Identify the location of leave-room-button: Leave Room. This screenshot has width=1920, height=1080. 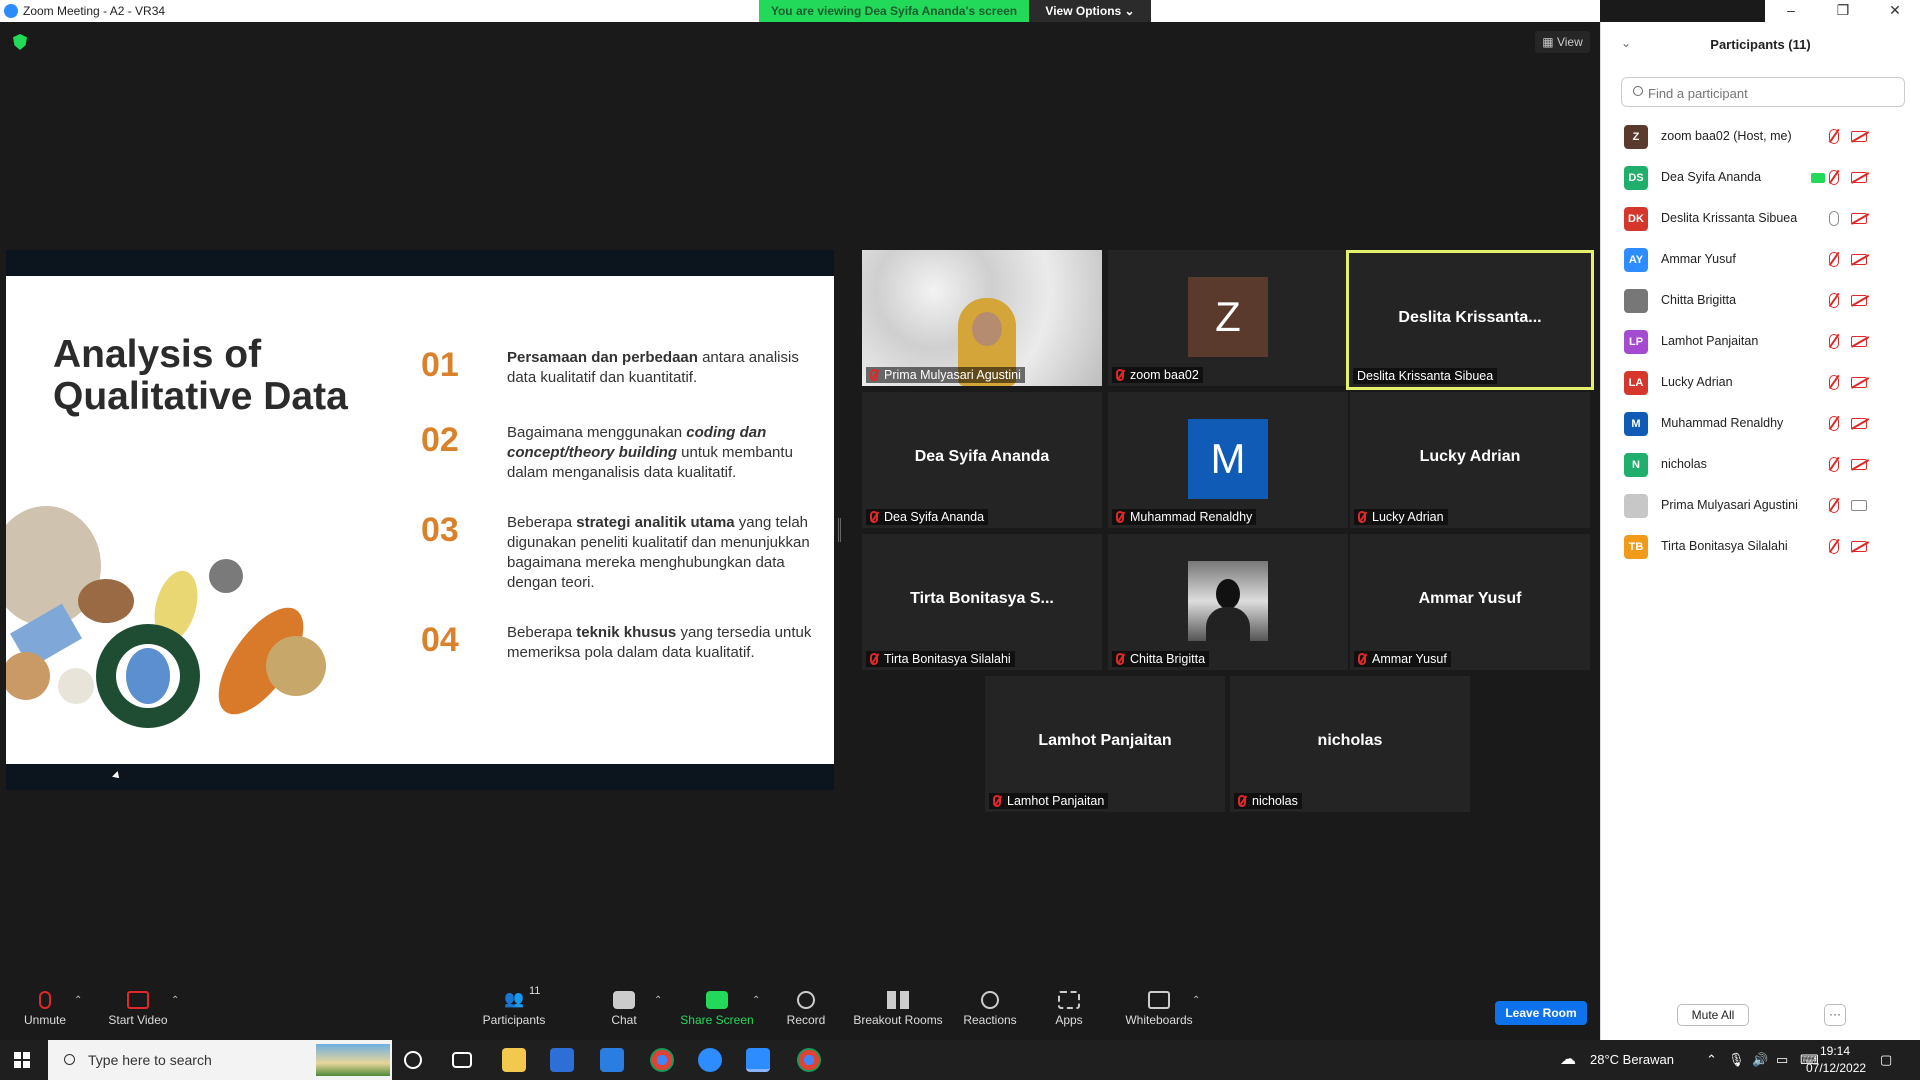
(1541, 1013).